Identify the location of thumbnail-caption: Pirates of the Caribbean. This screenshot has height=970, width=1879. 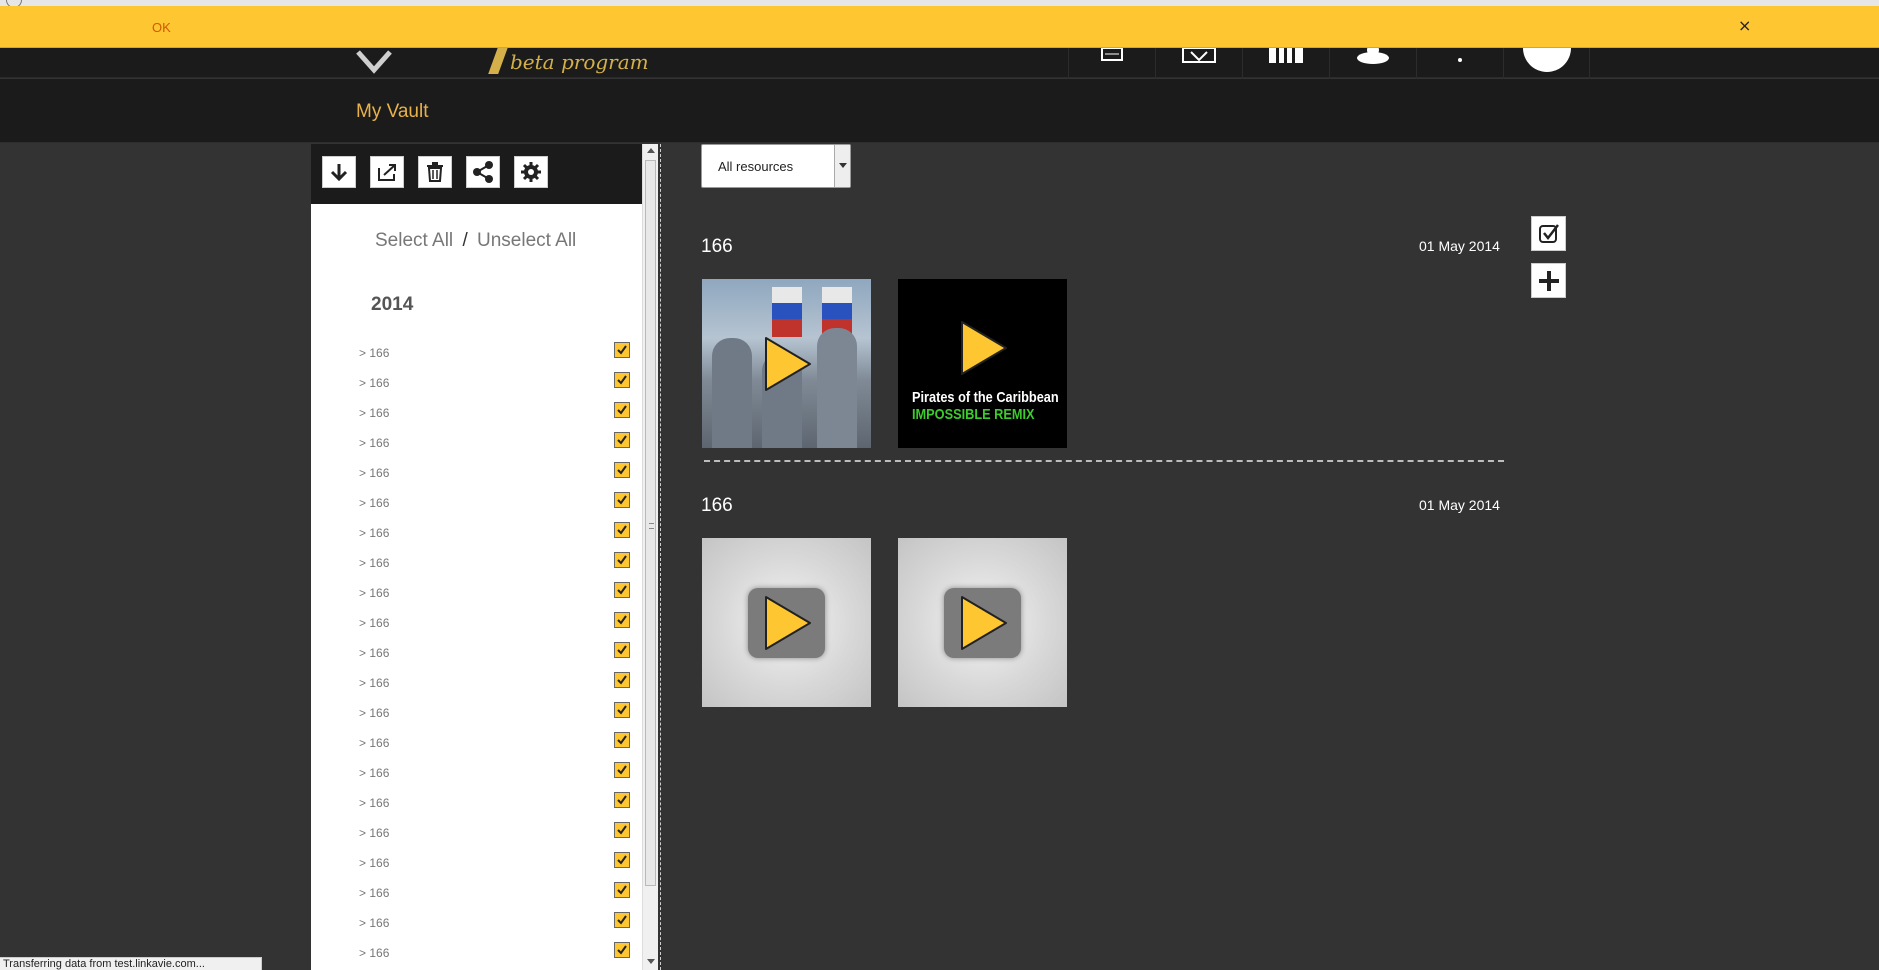
(985, 397).